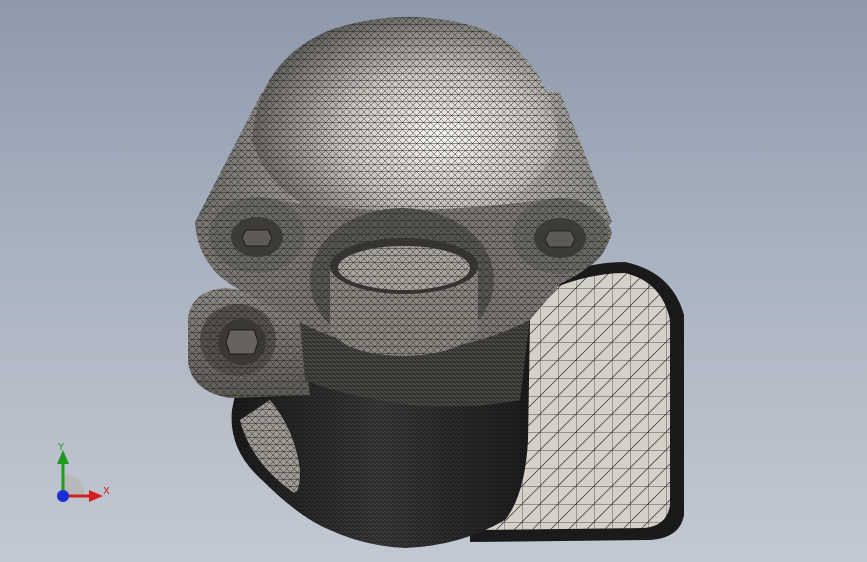 This screenshot has width=867, height=562. Describe the element at coordinates (405, 119) in the screenshot. I see `dome` at that location.